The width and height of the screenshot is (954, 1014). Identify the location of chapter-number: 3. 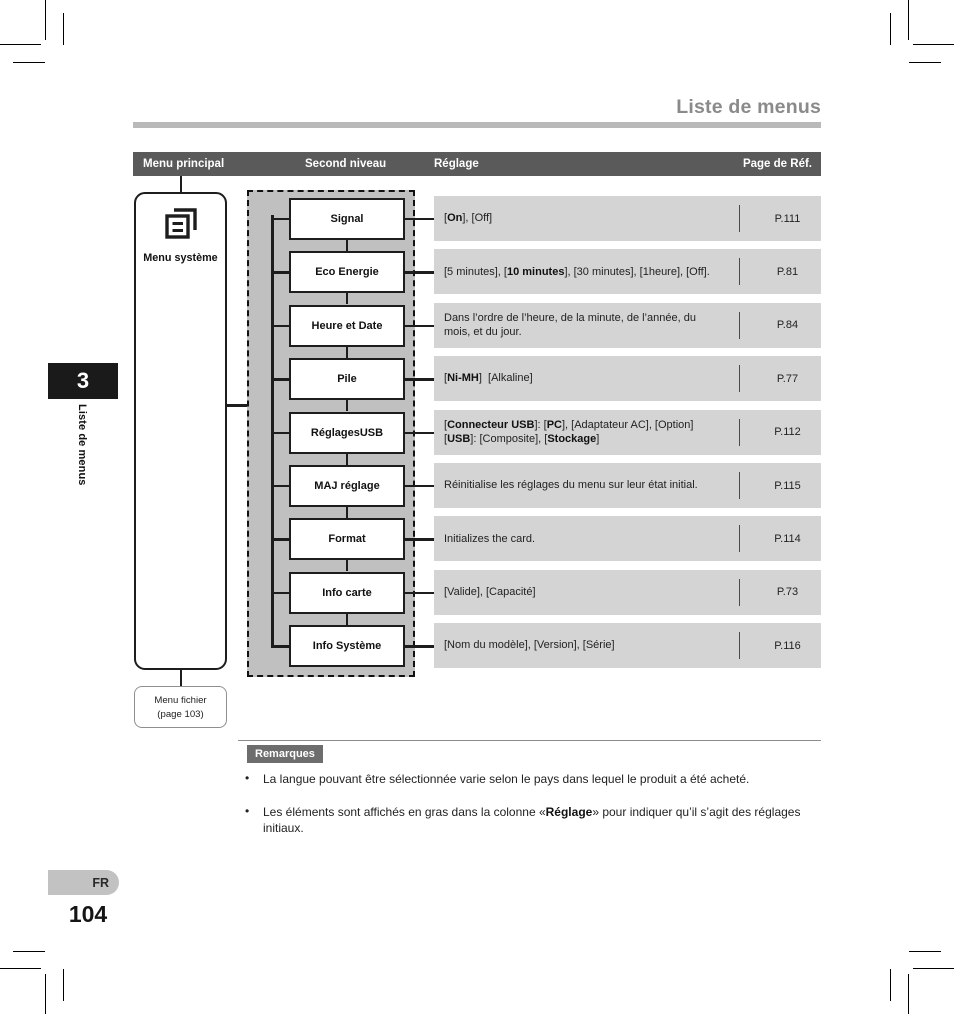
(83, 380).